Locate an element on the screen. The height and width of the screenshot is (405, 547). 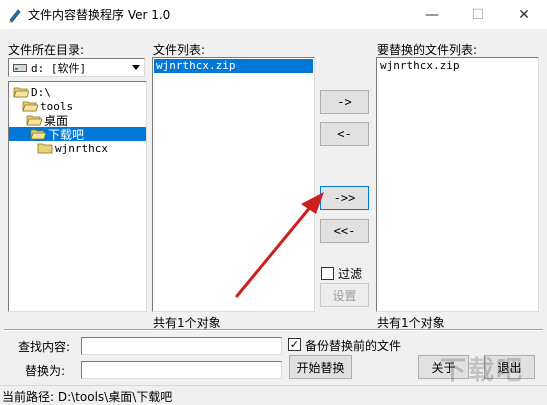
filter-settings-button: 设置 is located at coordinates (344, 295).